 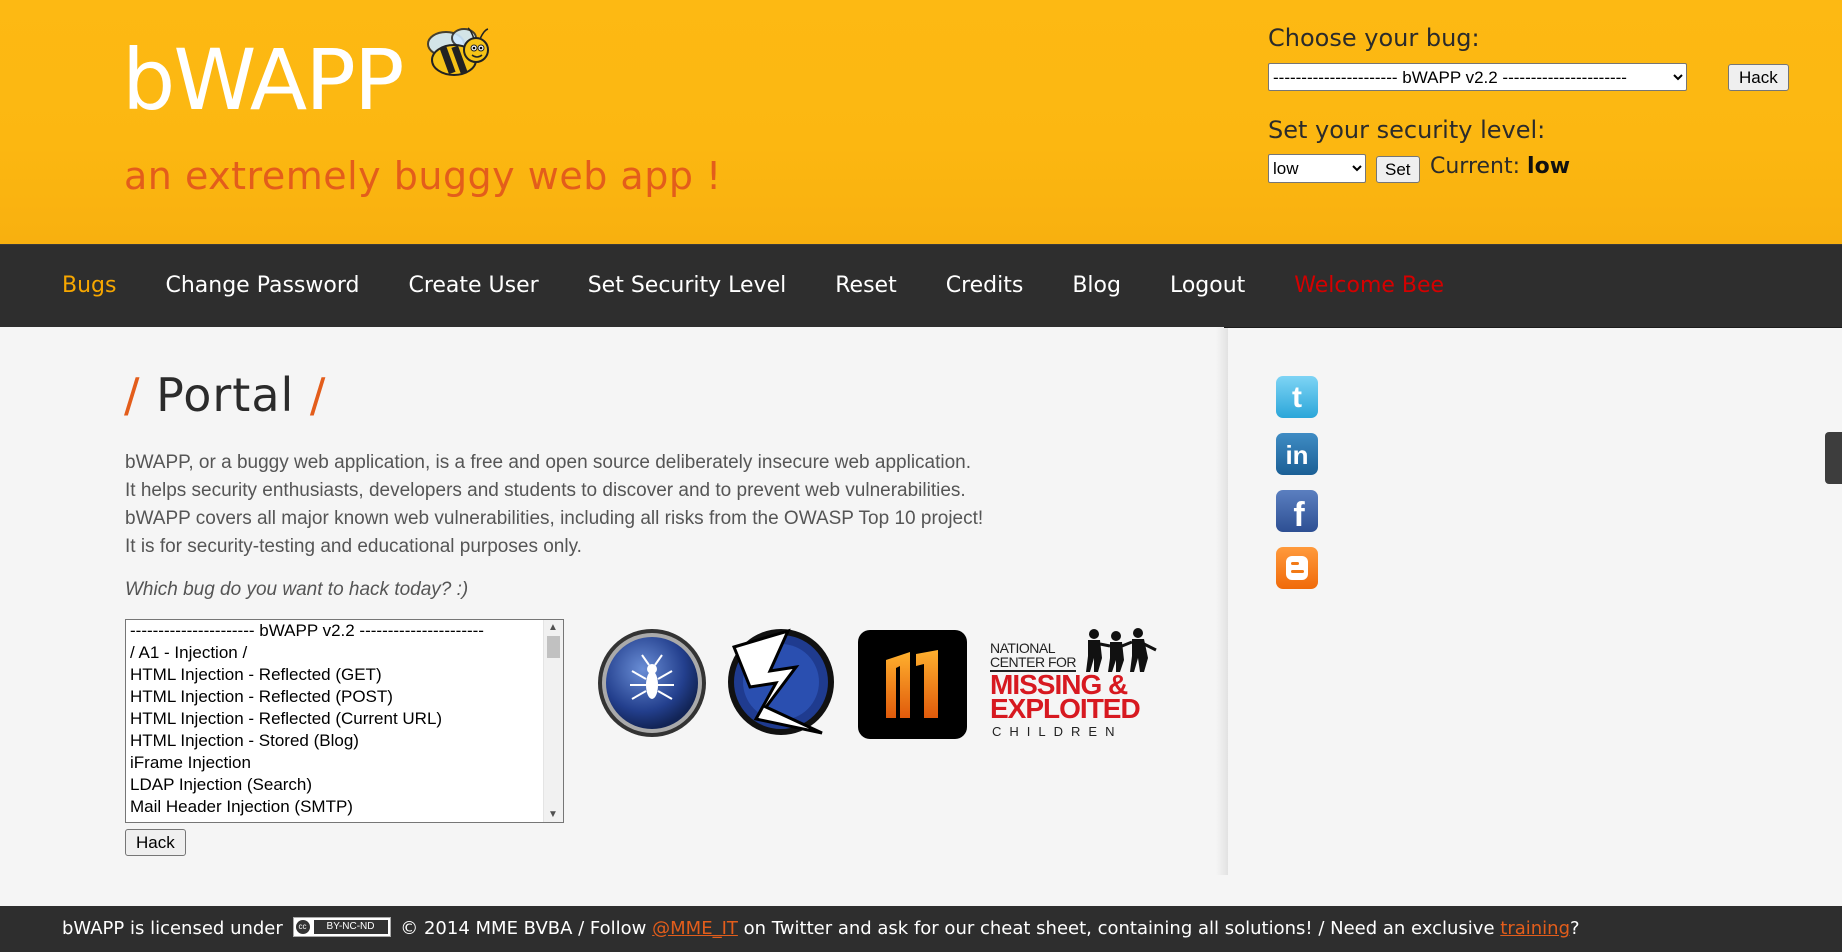 I want to click on children-silhouette-icon, so click(x=1121, y=650).